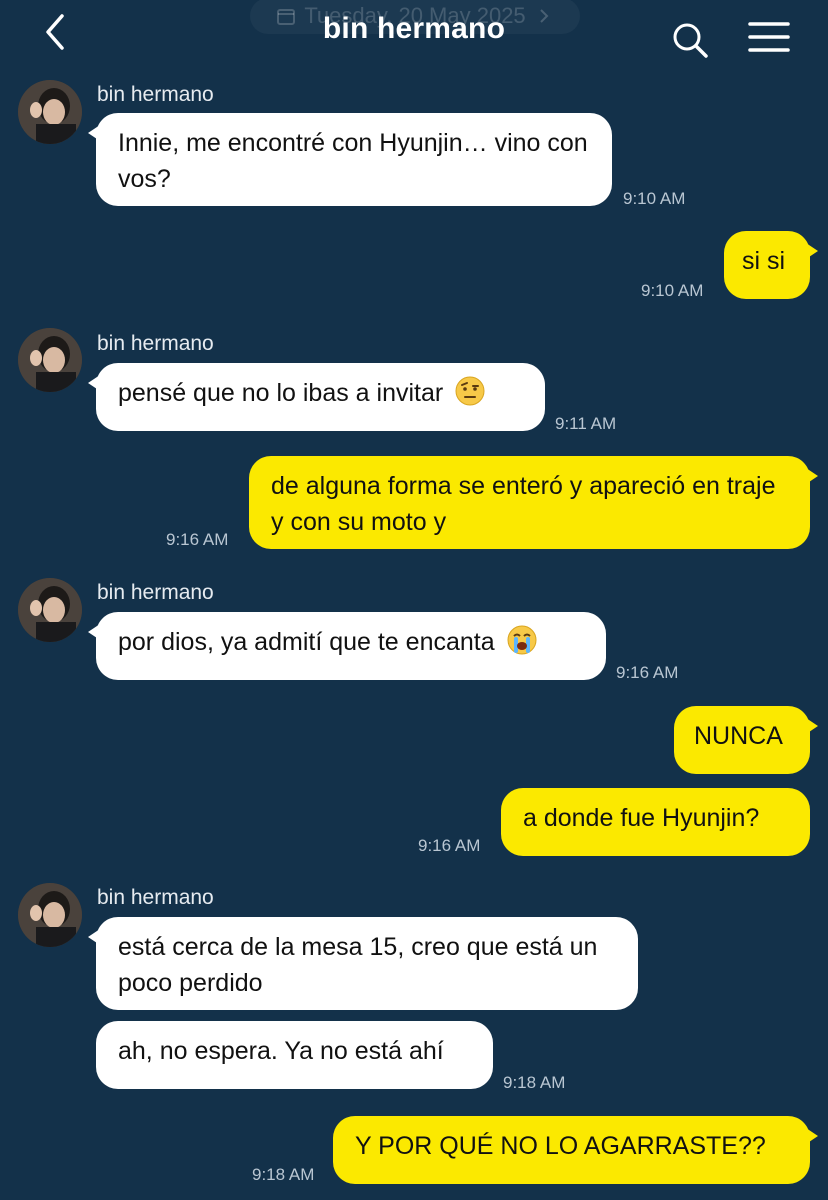 The image size is (828, 1200). I want to click on menu-icon, so click(769, 37).